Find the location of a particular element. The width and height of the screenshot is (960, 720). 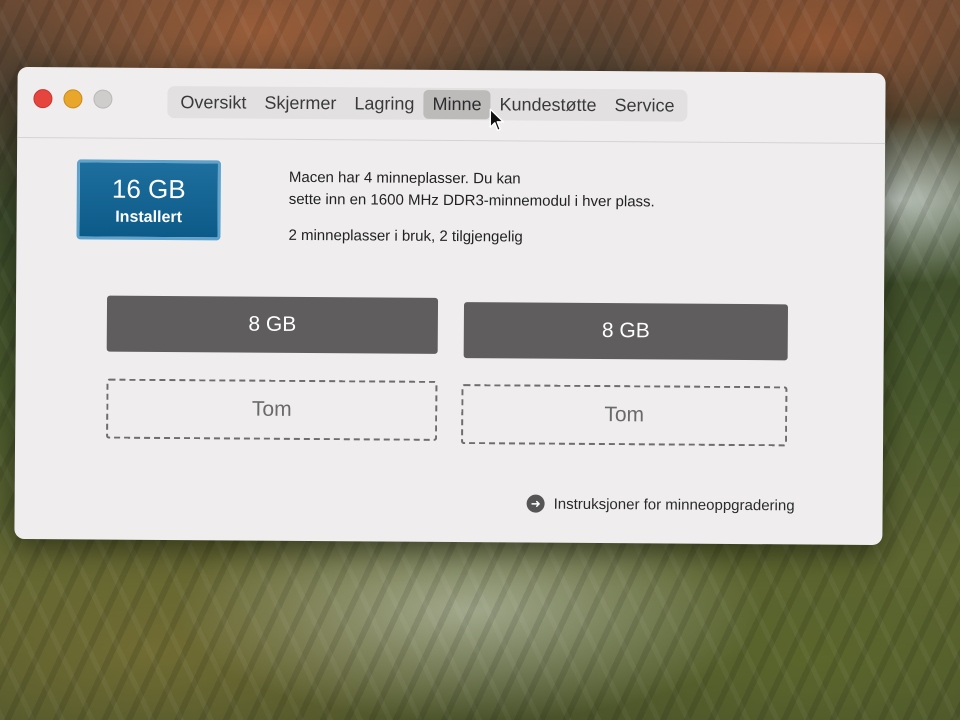

zoom-button is located at coordinates (103, 99).